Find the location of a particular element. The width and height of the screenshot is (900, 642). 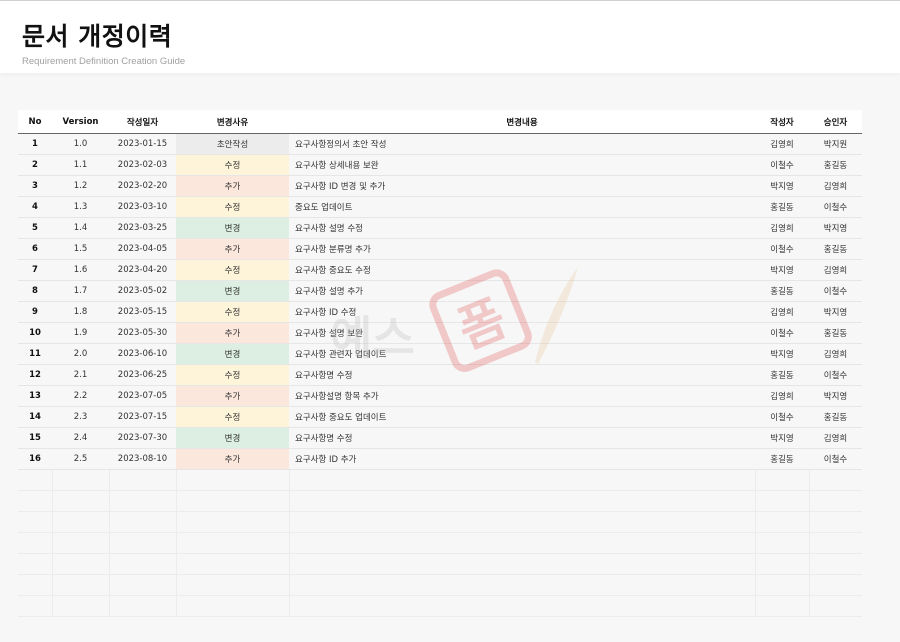

table-row: 2 1.1 2023-02-03 수정 요구사항 상세내용 보완 이철수 홍길동 is located at coordinates (440, 165).